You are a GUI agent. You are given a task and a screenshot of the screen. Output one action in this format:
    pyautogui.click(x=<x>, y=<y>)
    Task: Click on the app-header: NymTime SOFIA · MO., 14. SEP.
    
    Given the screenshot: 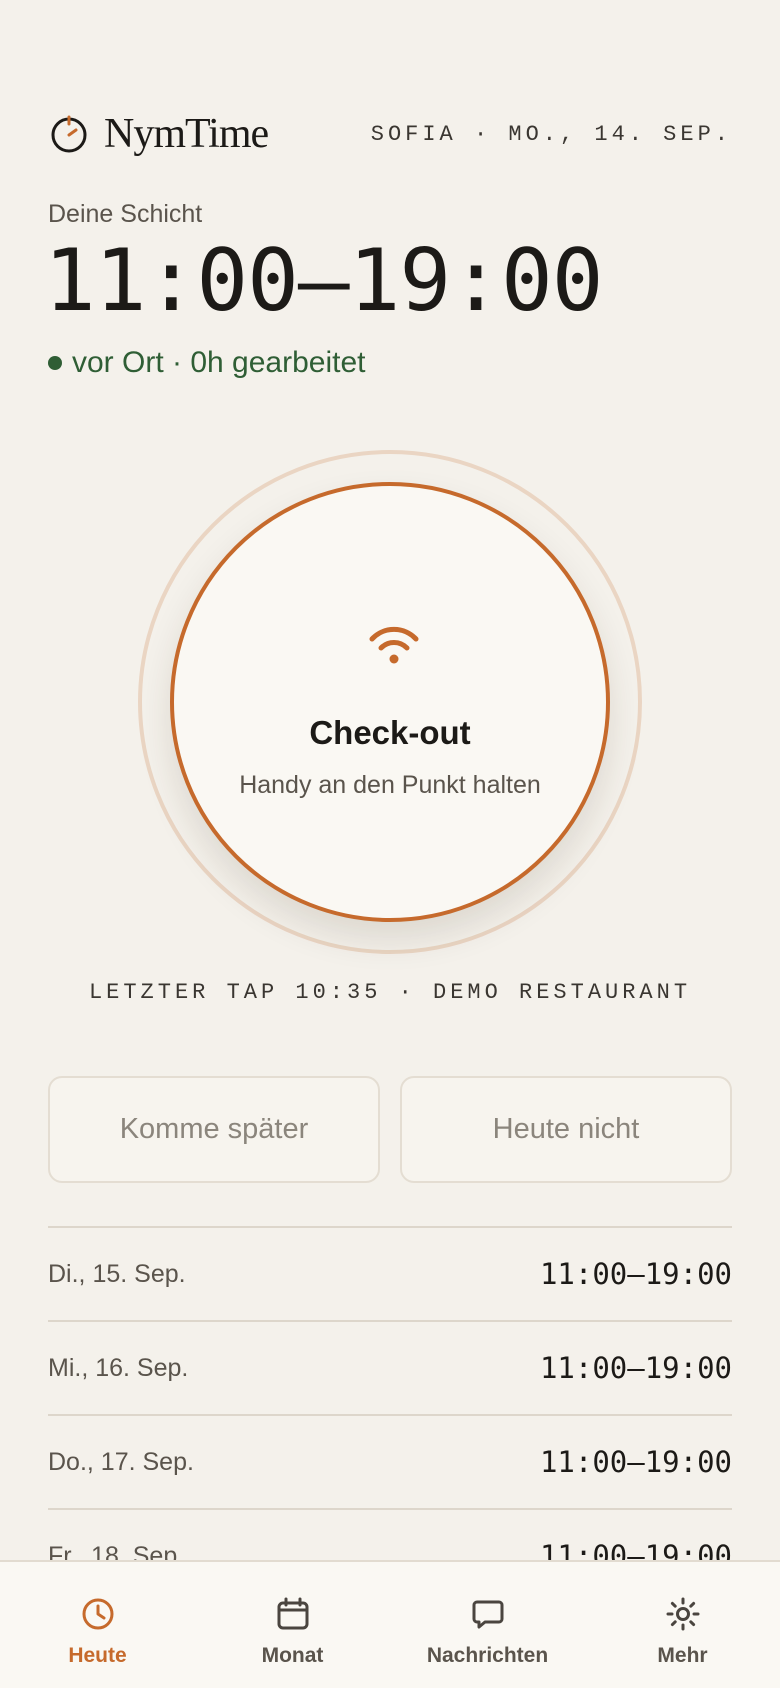 What is the action you would take?
    pyautogui.click(x=390, y=134)
    